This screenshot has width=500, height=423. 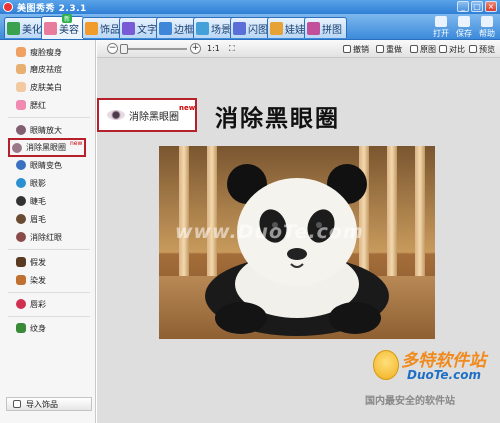 What do you see at coordinates (47, 147) in the screenshot?
I see `sidebar-item-remove-dark-circles: 消除黑眼圈 new` at bounding box center [47, 147].